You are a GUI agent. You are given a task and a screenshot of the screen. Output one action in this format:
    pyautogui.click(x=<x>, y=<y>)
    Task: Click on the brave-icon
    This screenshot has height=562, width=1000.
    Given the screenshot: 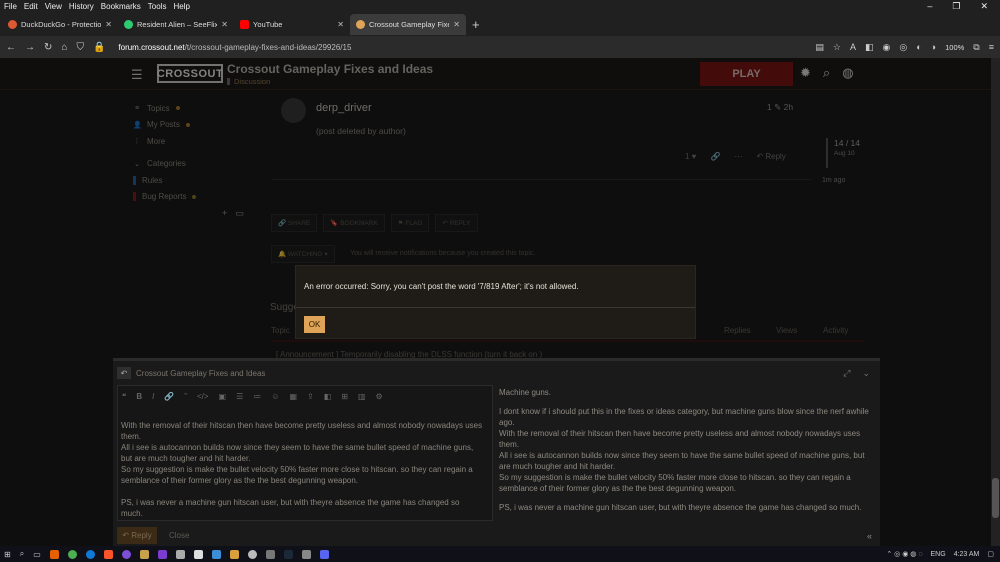 What is the action you would take?
    pyautogui.click(x=108, y=554)
    